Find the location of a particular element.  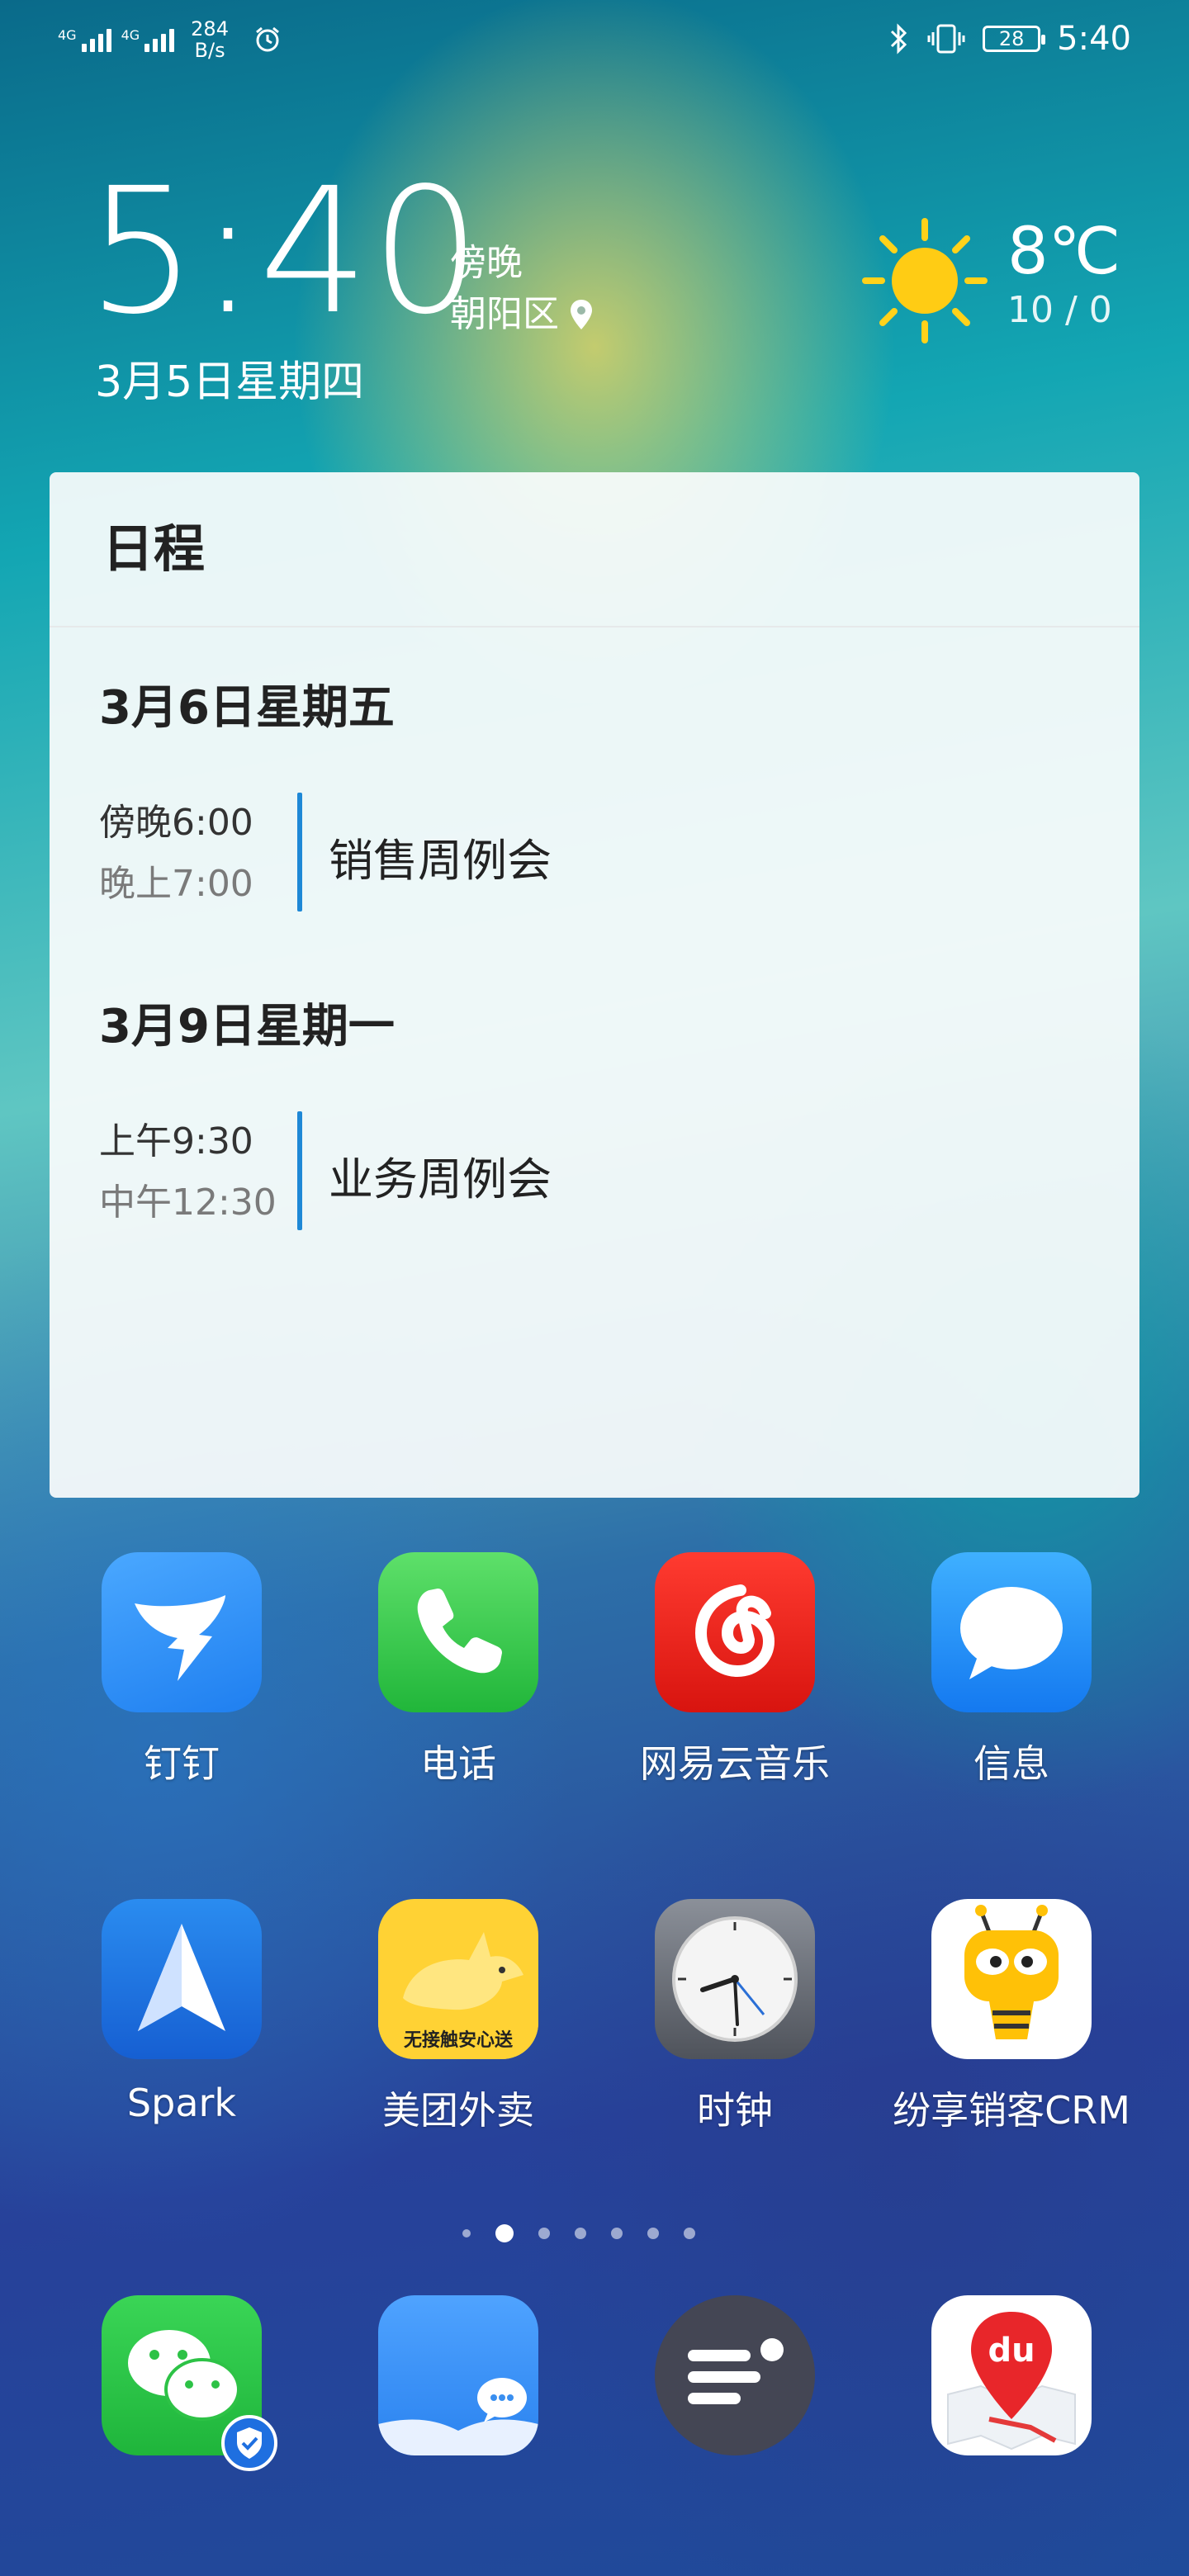

event-end-time: 晚上7:00 is located at coordinates (176, 884).